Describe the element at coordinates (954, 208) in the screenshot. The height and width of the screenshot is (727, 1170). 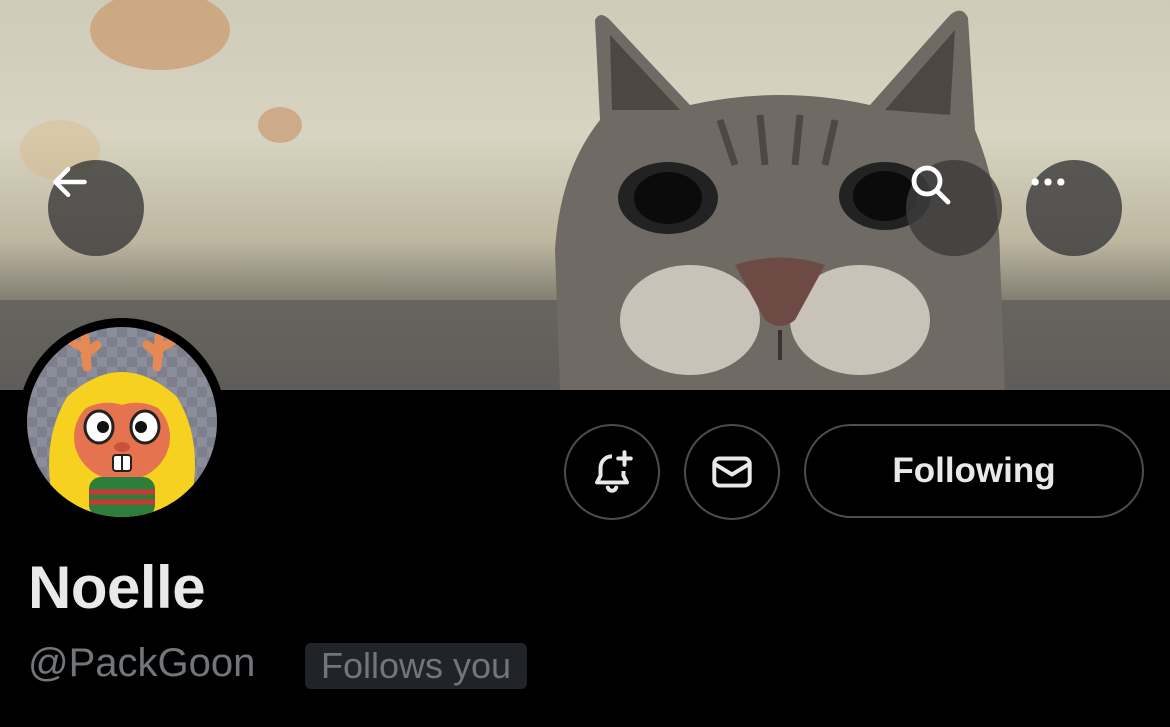
I see `search-button` at that location.